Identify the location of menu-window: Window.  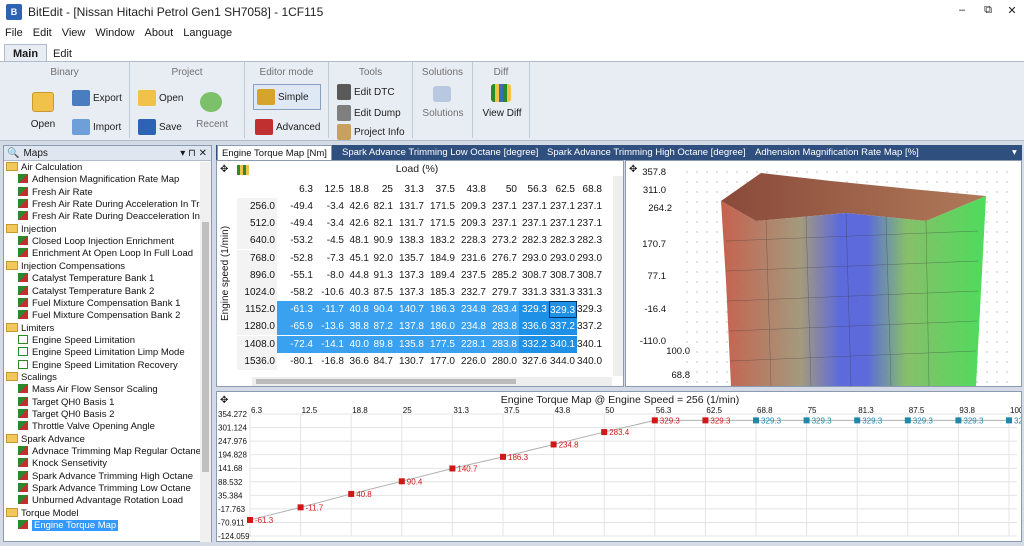
(114, 33).